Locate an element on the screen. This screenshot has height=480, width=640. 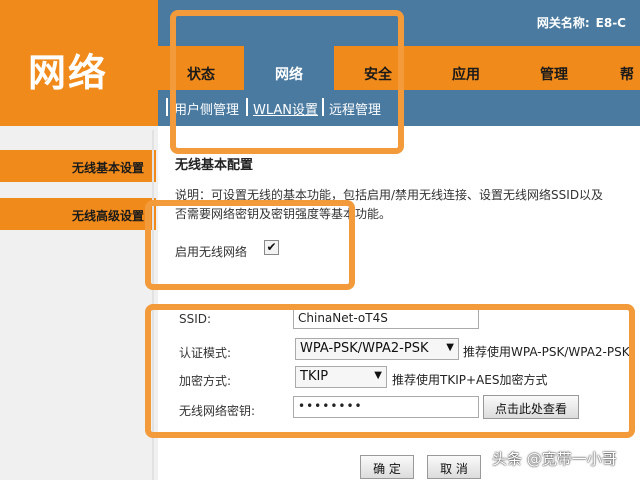
wireless-key-input: •••••••• is located at coordinates (386, 407).